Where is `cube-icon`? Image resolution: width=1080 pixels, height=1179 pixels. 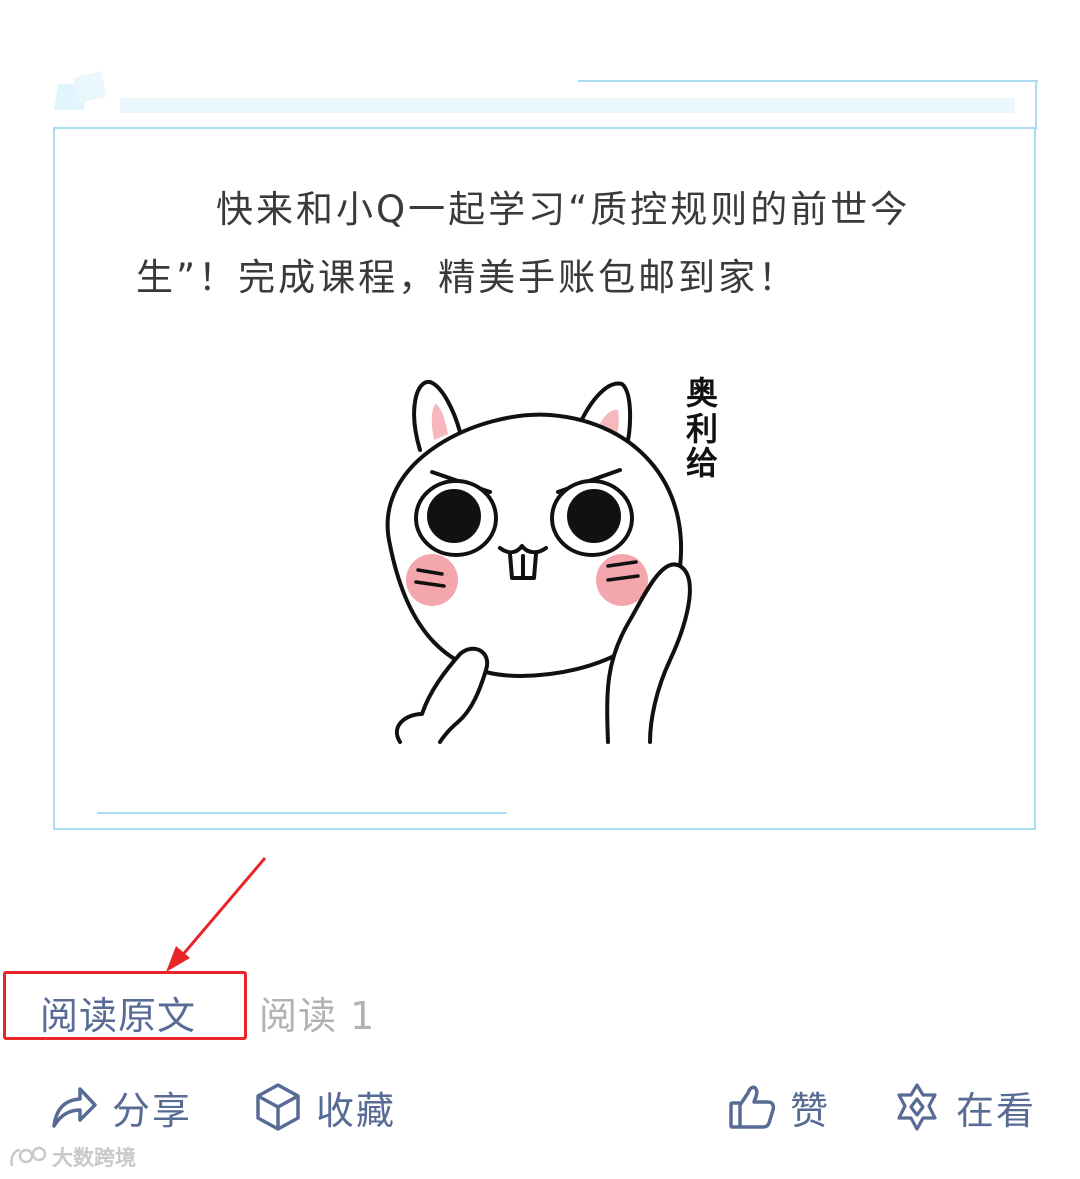
cube-icon is located at coordinates (278, 1107).